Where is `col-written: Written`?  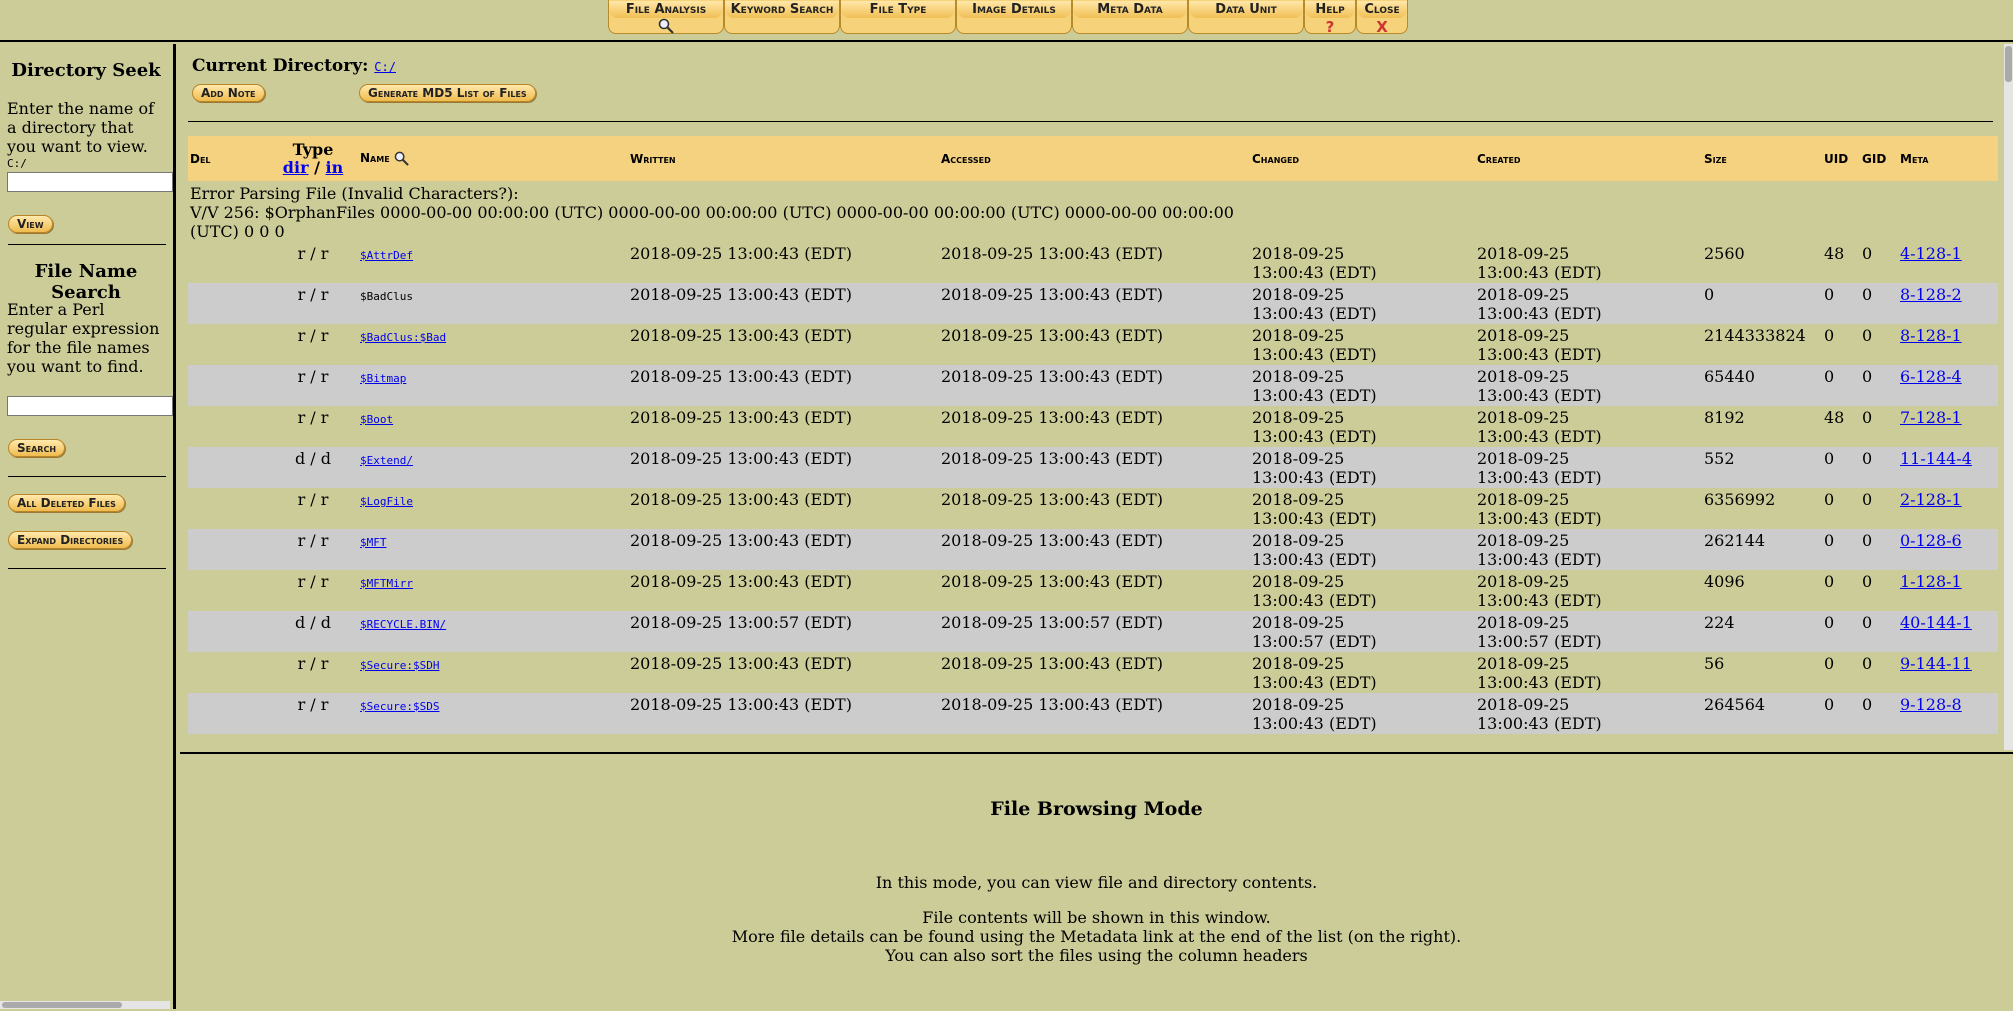
col-written: Written is located at coordinates (783, 158).